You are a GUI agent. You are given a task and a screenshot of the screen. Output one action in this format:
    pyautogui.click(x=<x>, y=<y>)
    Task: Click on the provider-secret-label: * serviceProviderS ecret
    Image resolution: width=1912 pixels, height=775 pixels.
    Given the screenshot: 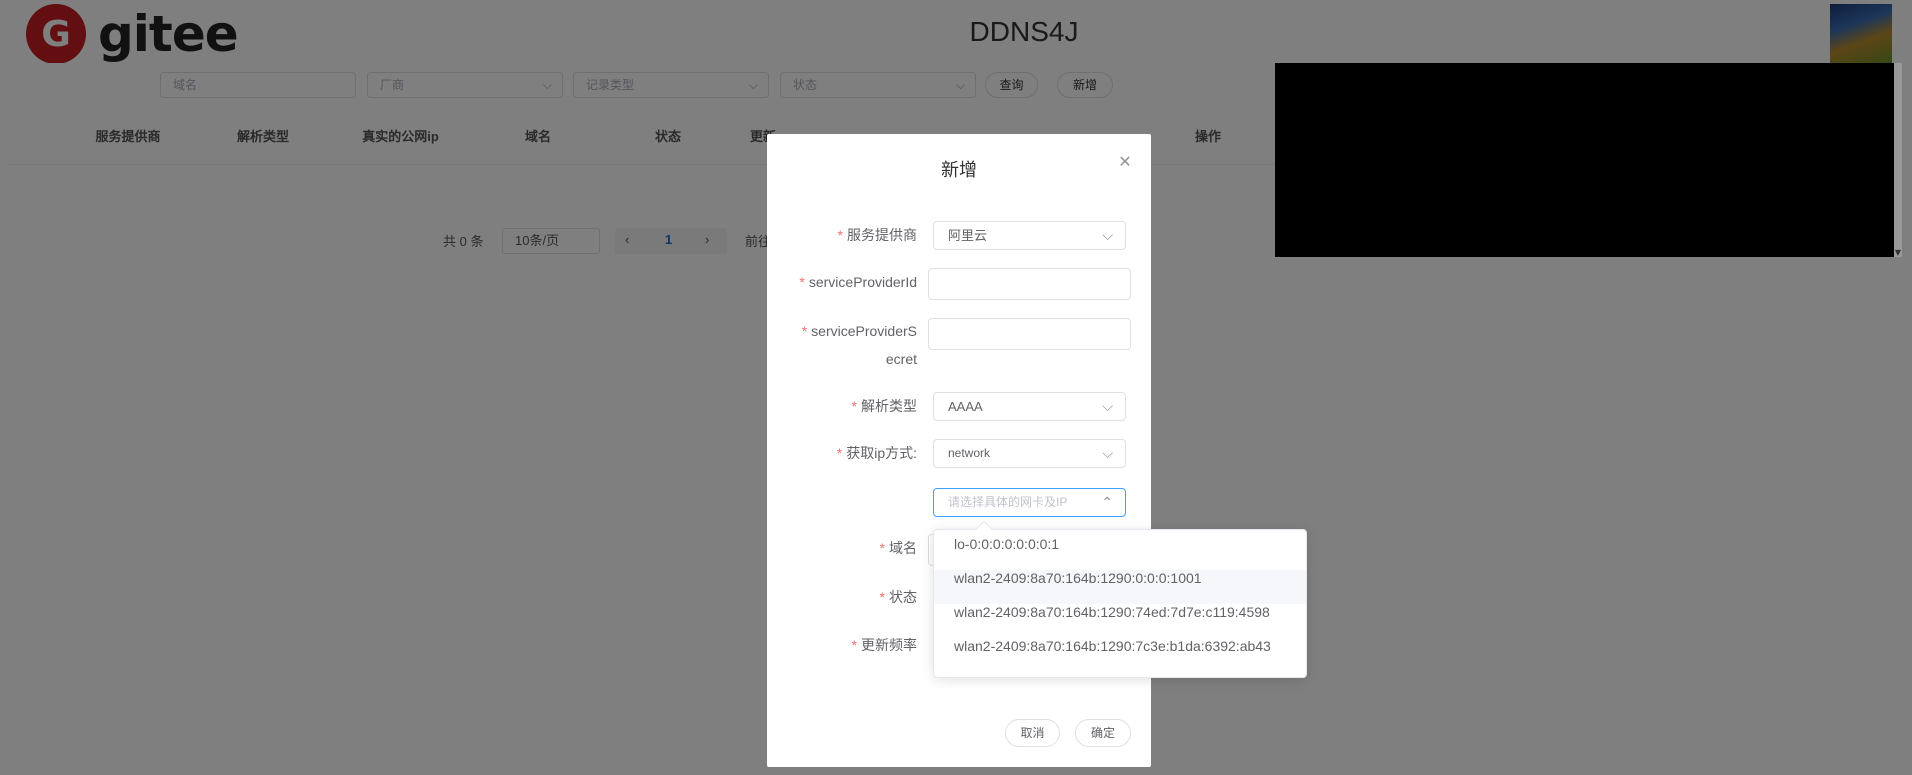 What is the action you would take?
    pyautogui.click(x=859, y=345)
    